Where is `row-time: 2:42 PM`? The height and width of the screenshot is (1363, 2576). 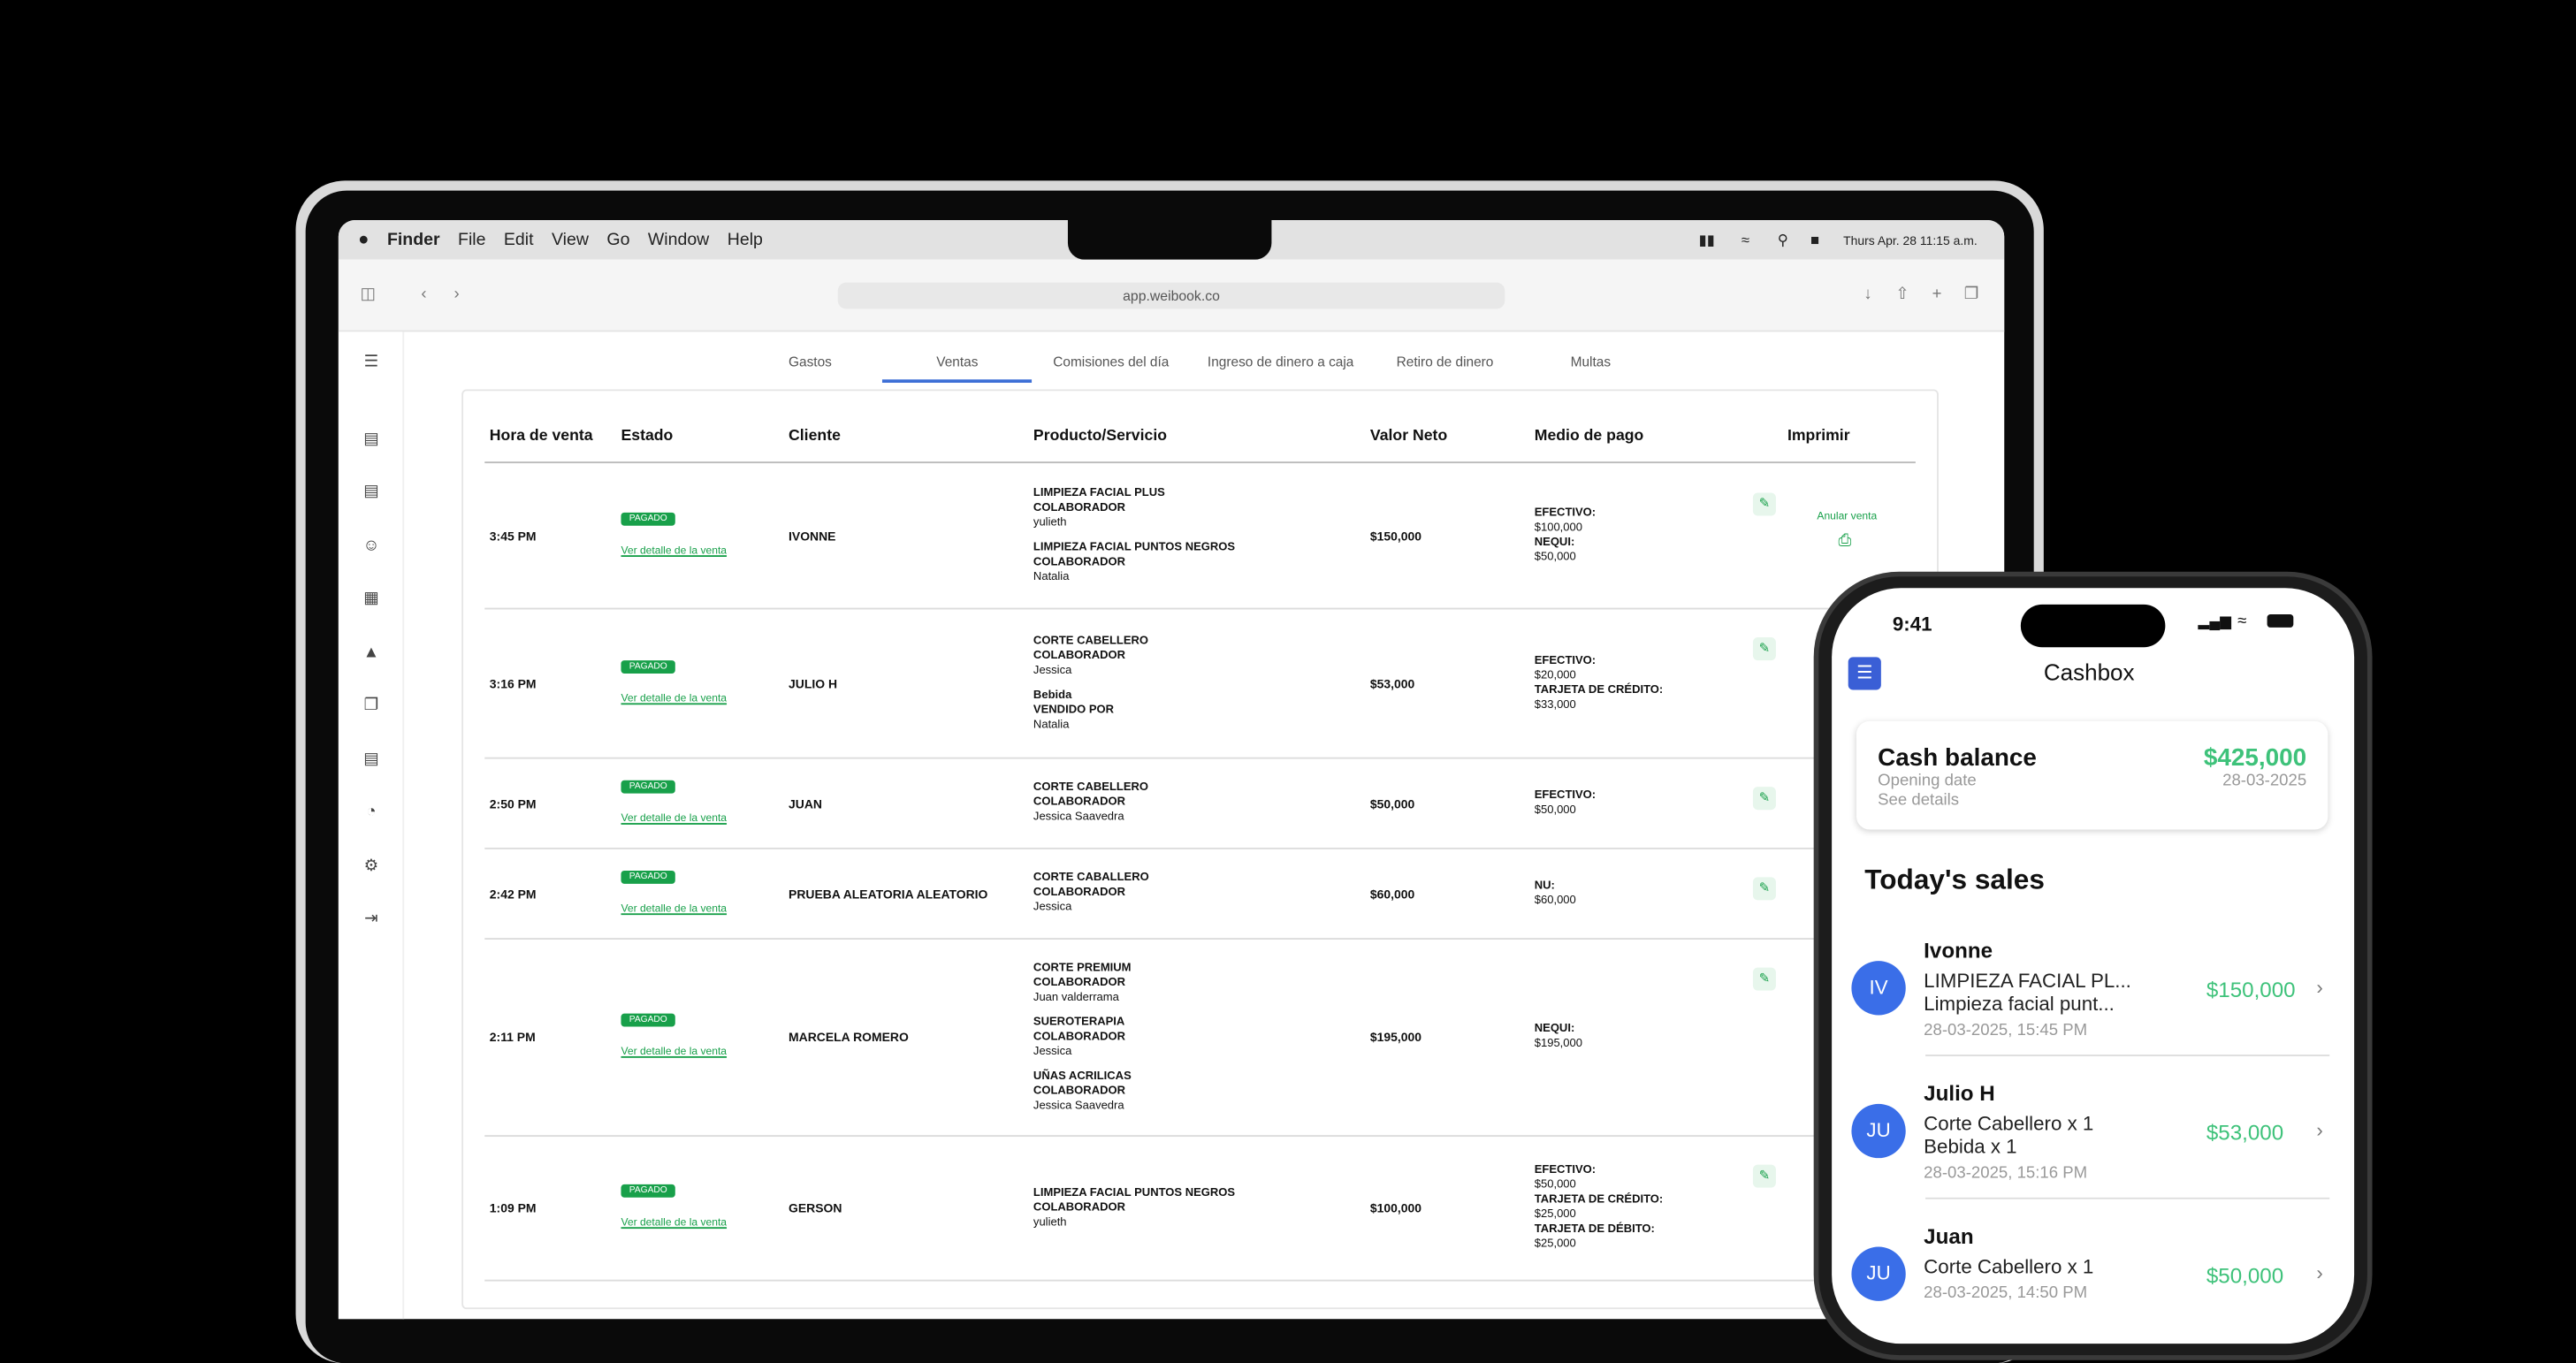
row-time: 2:42 PM is located at coordinates (513, 894).